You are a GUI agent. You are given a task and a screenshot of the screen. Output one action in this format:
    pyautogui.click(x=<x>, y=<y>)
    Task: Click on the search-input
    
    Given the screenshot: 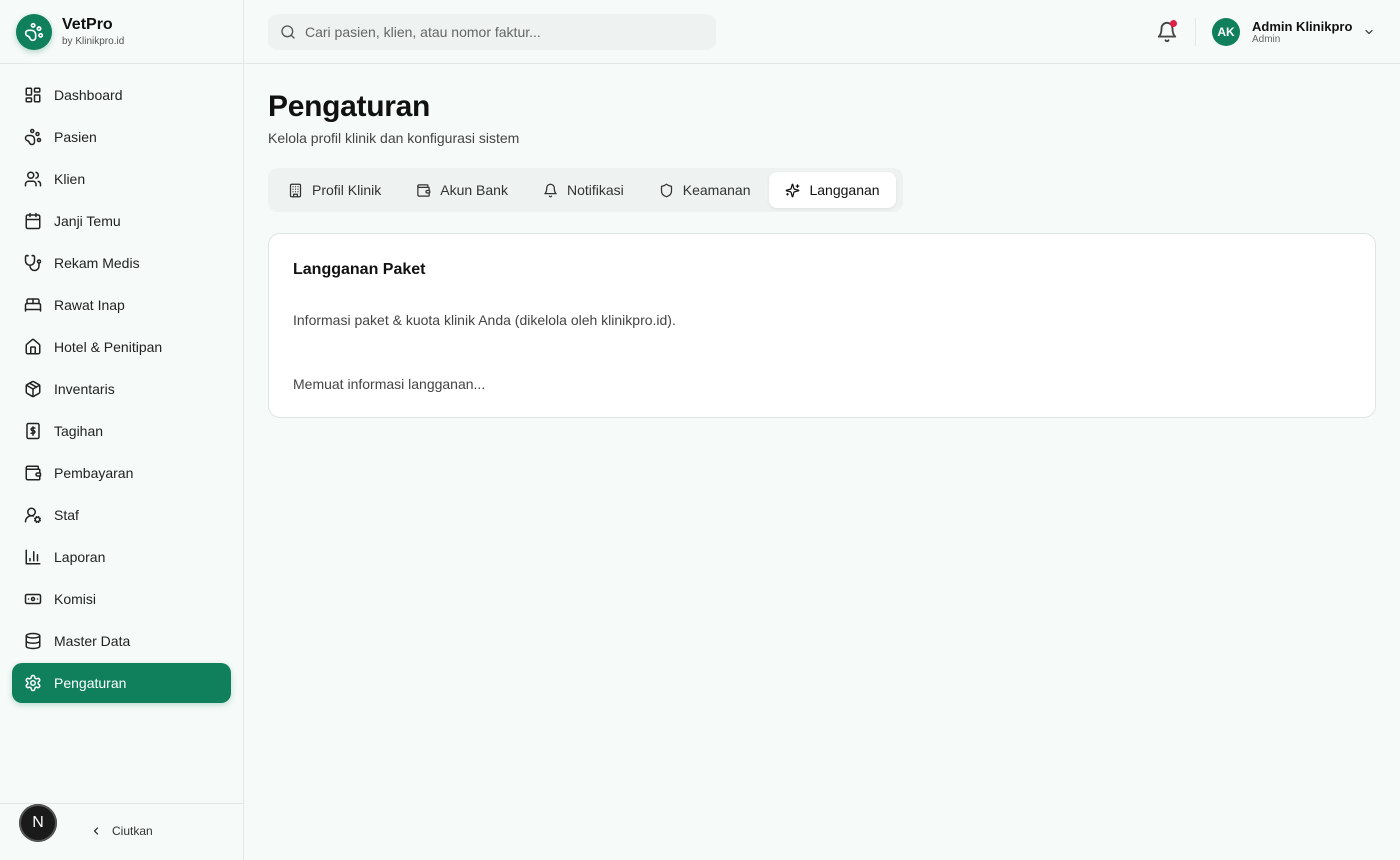 What is the action you would take?
    pyautogui.click(x=505, y=32)
    